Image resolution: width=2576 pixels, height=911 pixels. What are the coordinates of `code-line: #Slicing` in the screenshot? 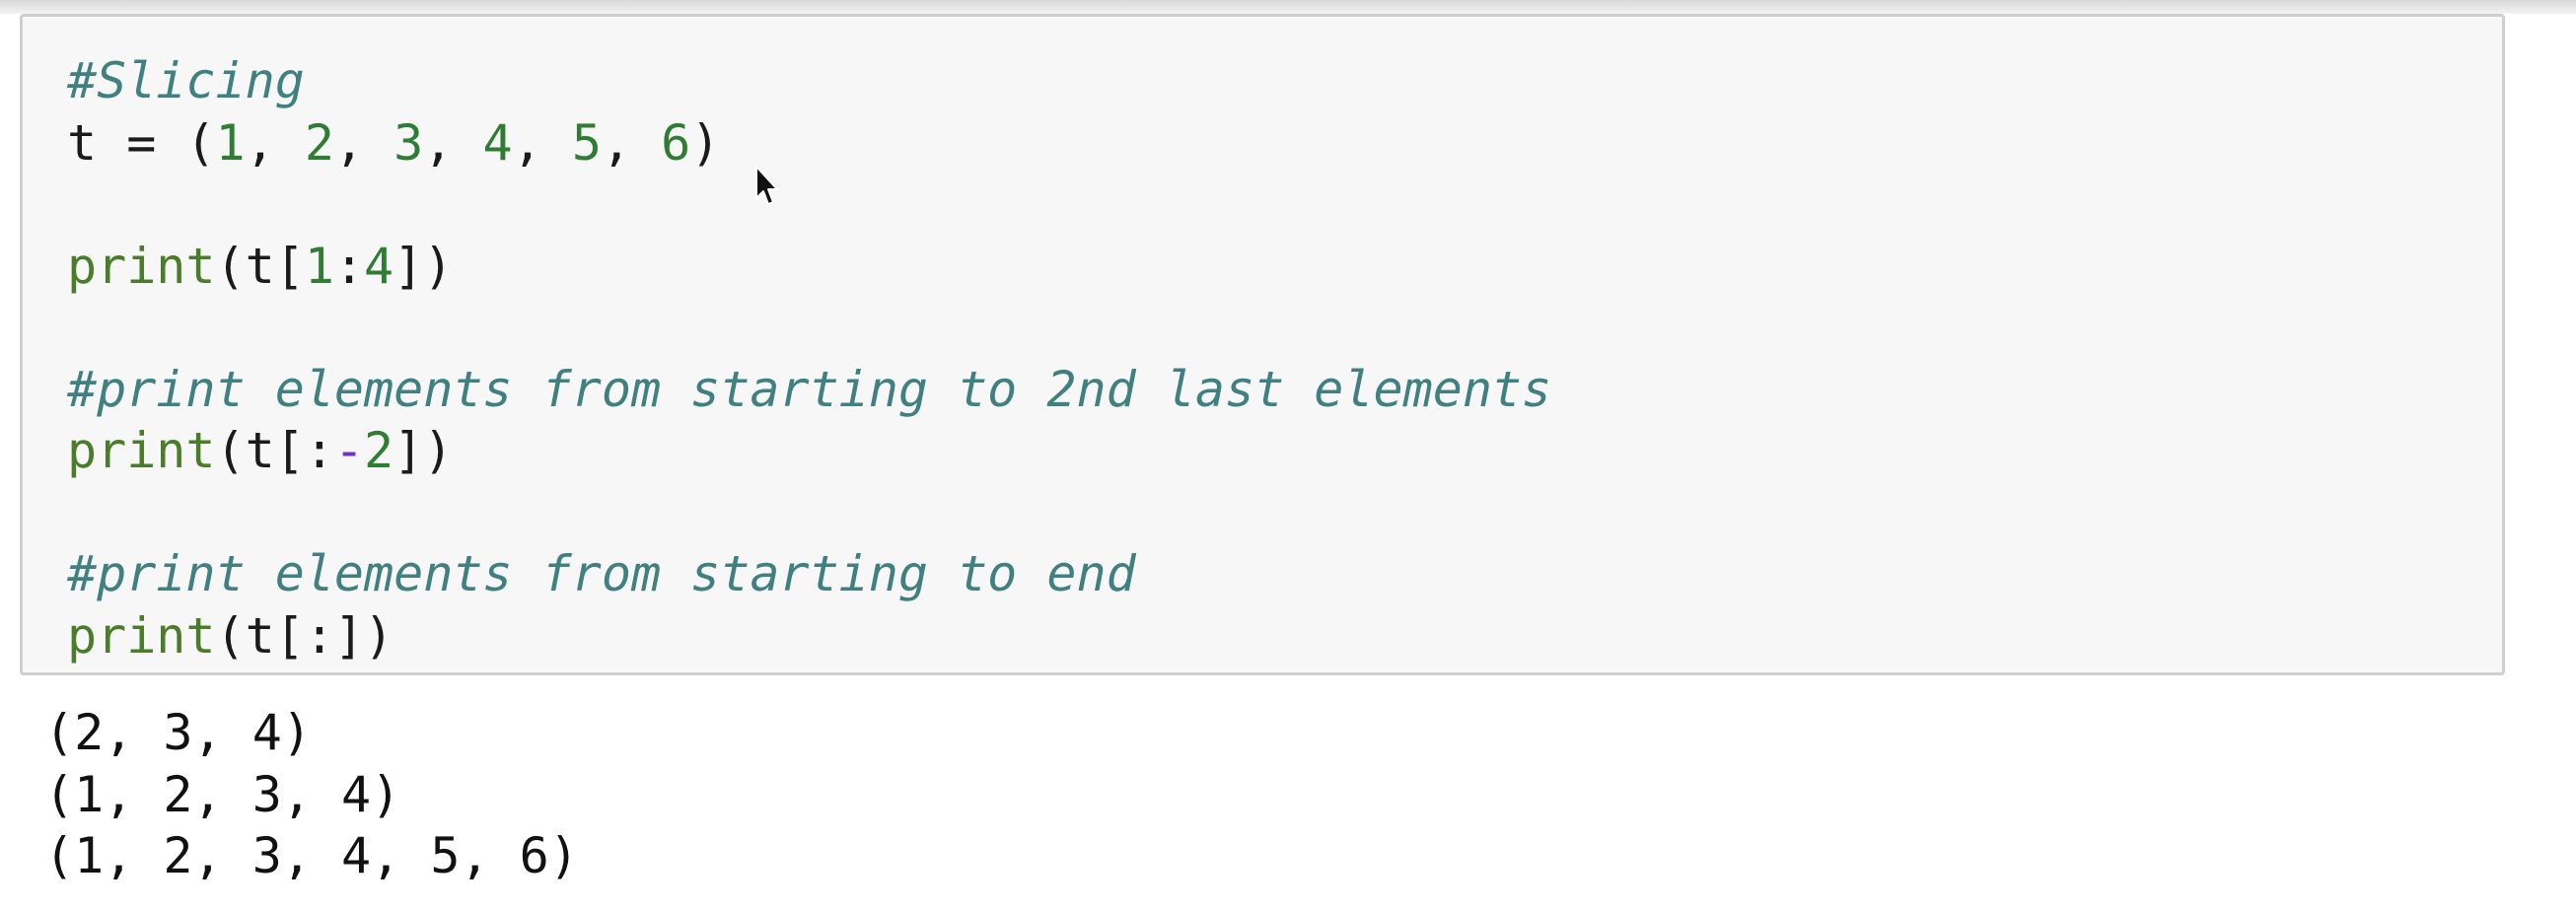 It's located at (809, 81).